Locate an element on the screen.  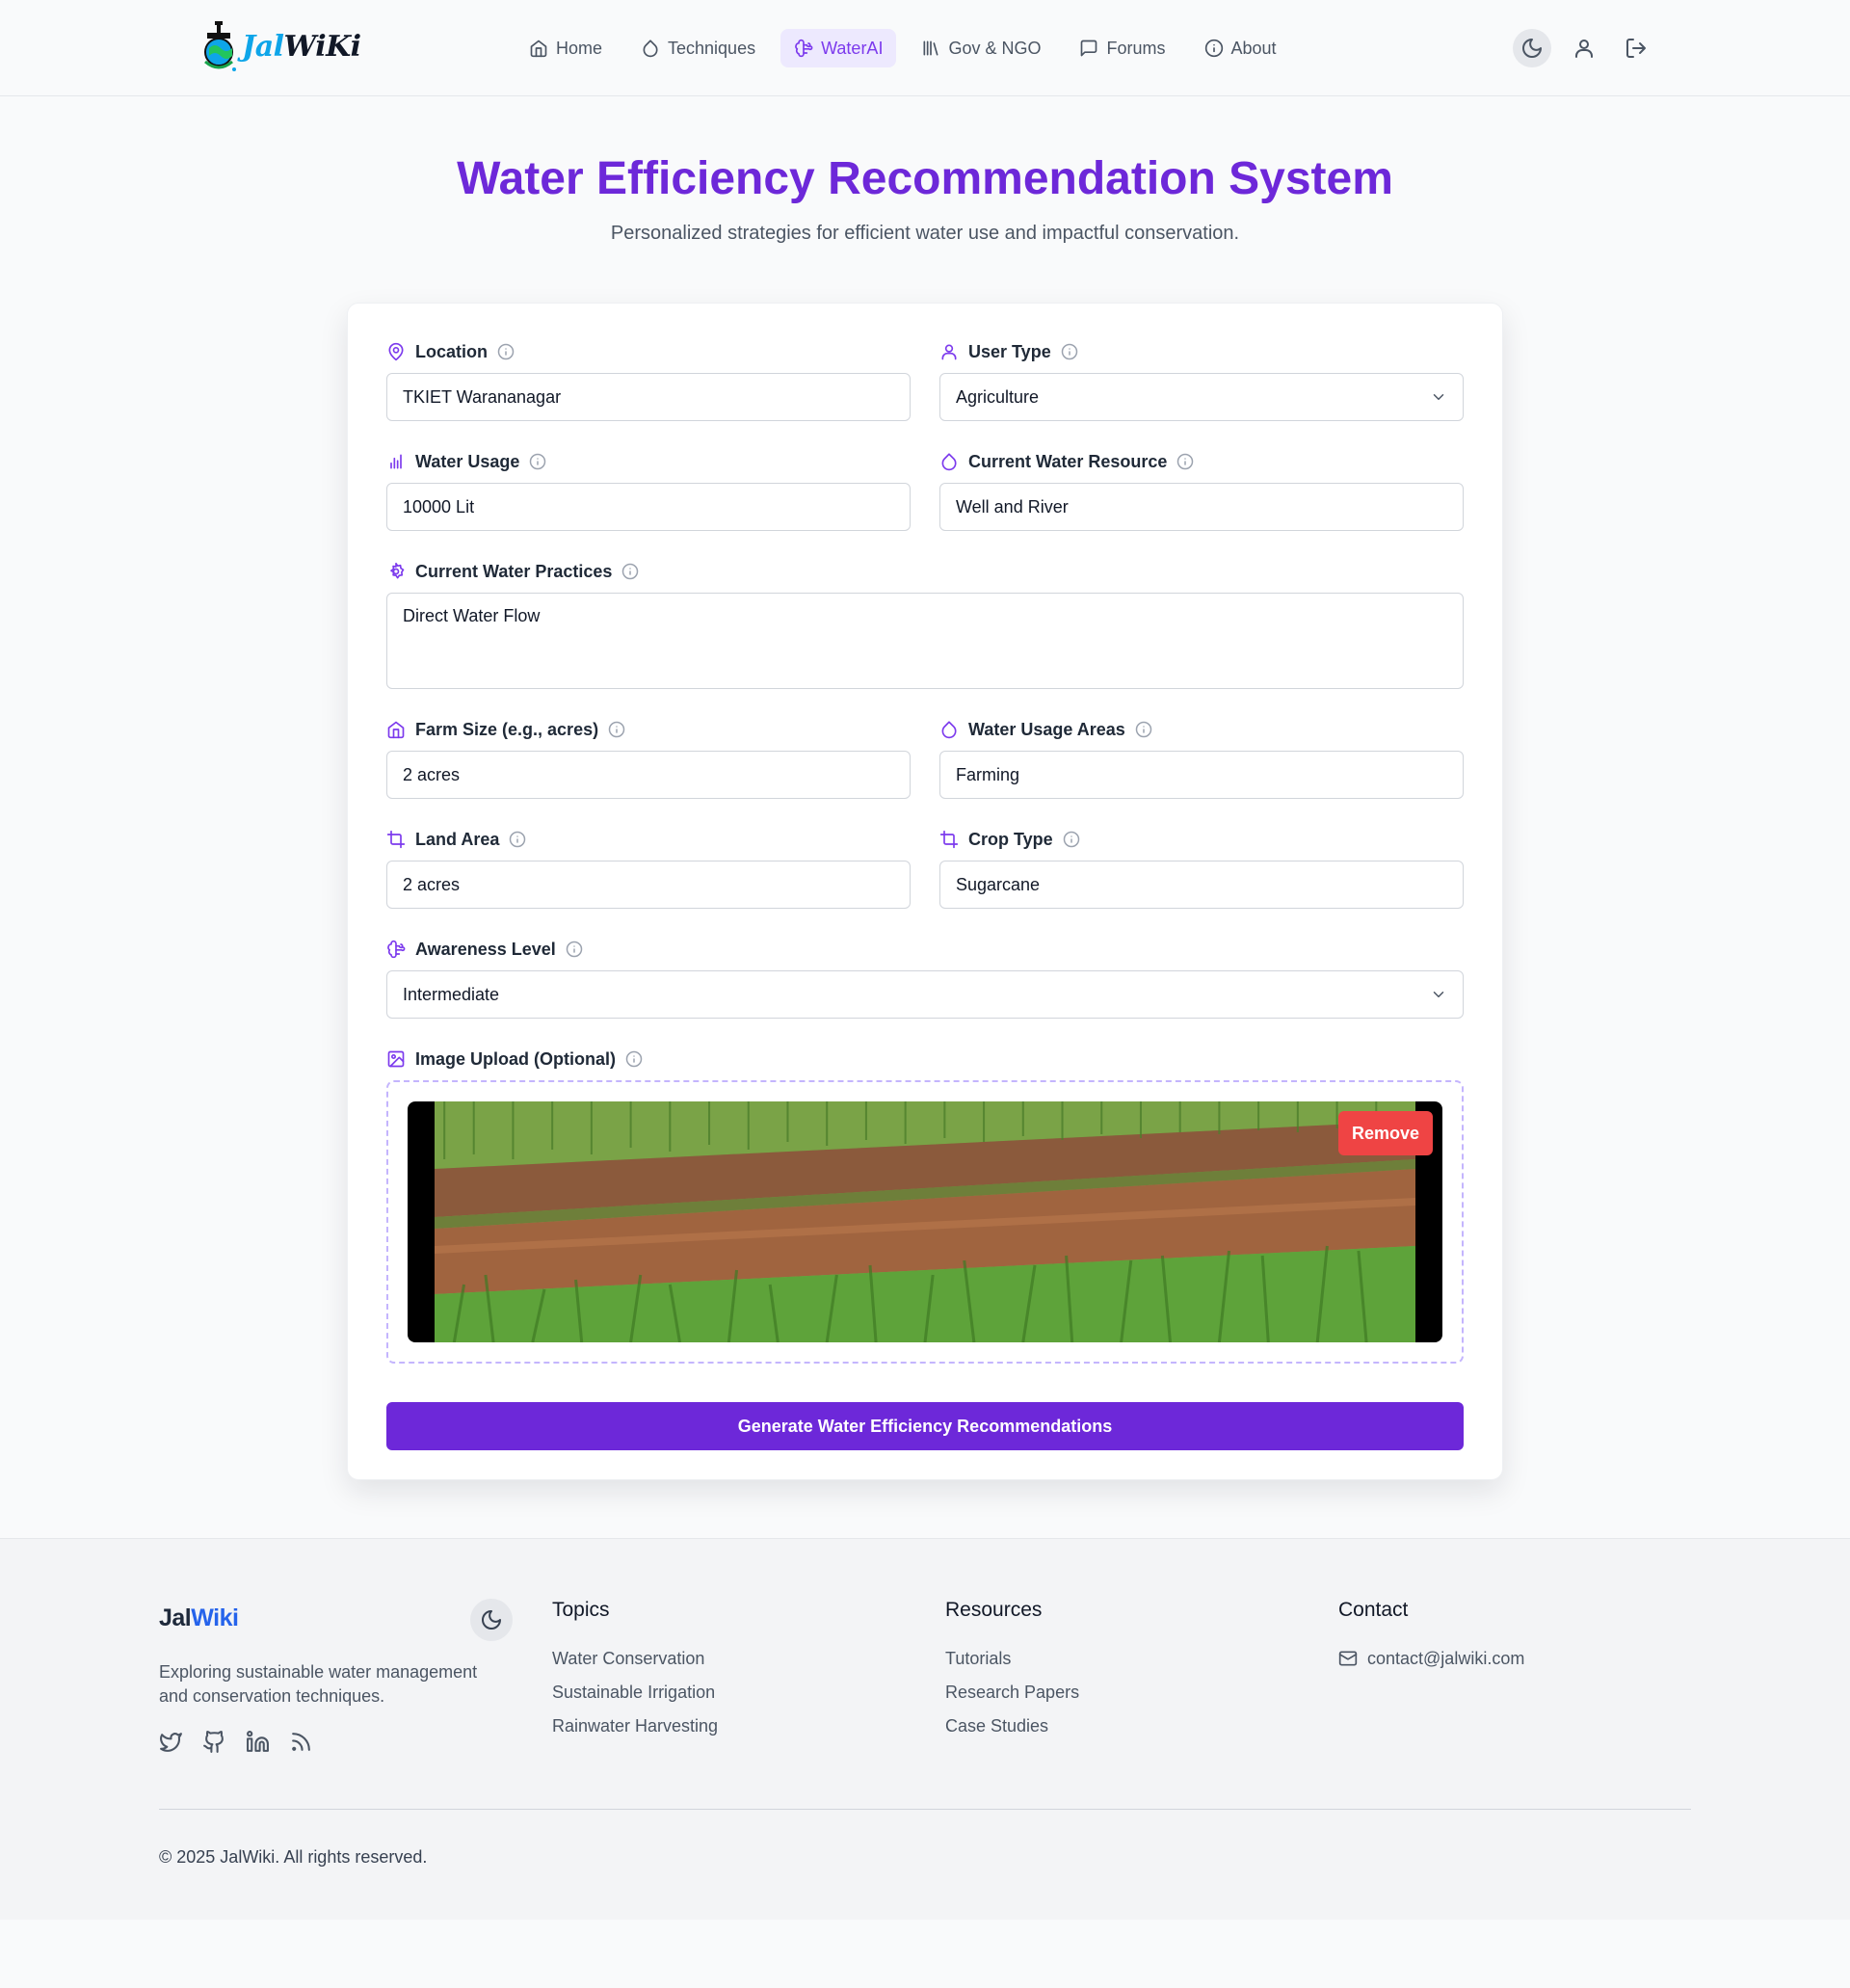
nav-waterai-label: WaterAI is located at coordinates (852, 48).